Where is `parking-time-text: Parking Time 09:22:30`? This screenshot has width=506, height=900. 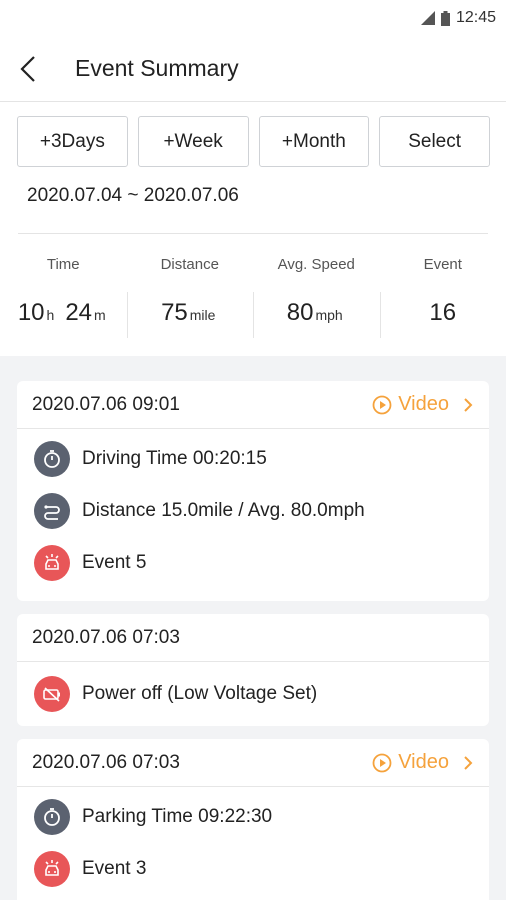
parking-time-text: Parking Time 09:22:30 is located at coordinates (177, 816).